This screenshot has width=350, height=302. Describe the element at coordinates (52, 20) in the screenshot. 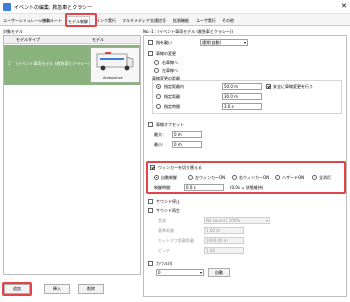

I see `tab-route: 移動ルート` at that location.